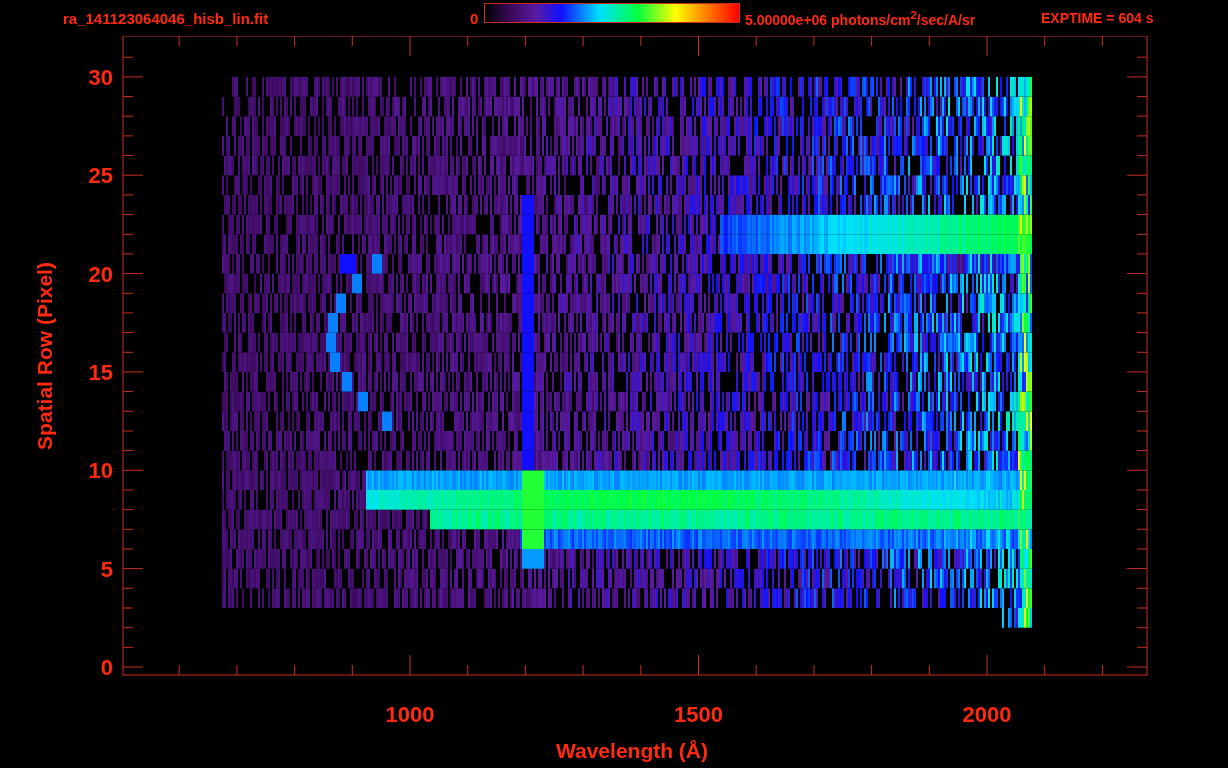 The width and height of the screenshot is (1228, 768). I want to click on axis-tick-label: 15, so click(100, 372).